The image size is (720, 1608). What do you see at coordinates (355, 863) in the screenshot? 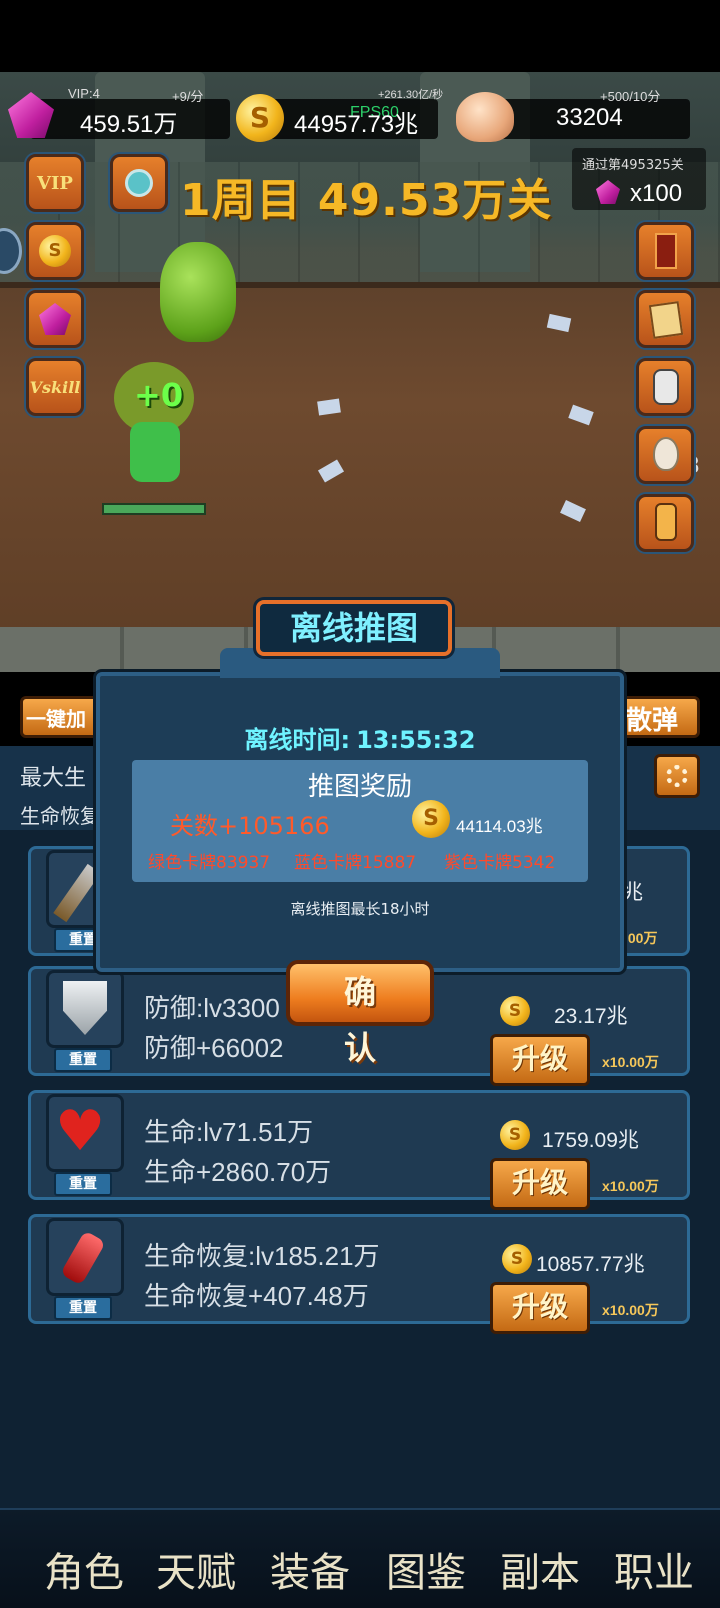
I see `blue-card-gain: 蓝色卡牌15887` at bounding box center [355, 863].